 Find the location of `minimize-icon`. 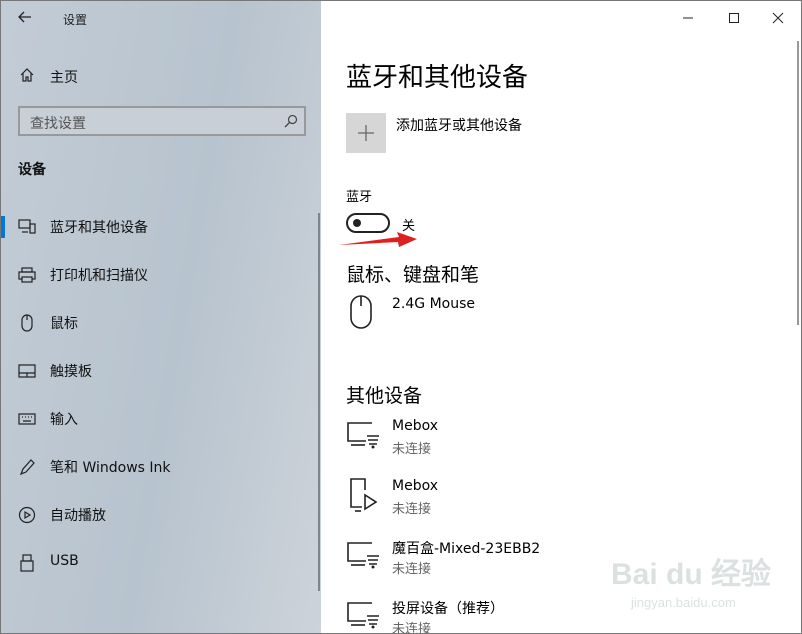

minimize-icon is located at coordinates (688, 18).